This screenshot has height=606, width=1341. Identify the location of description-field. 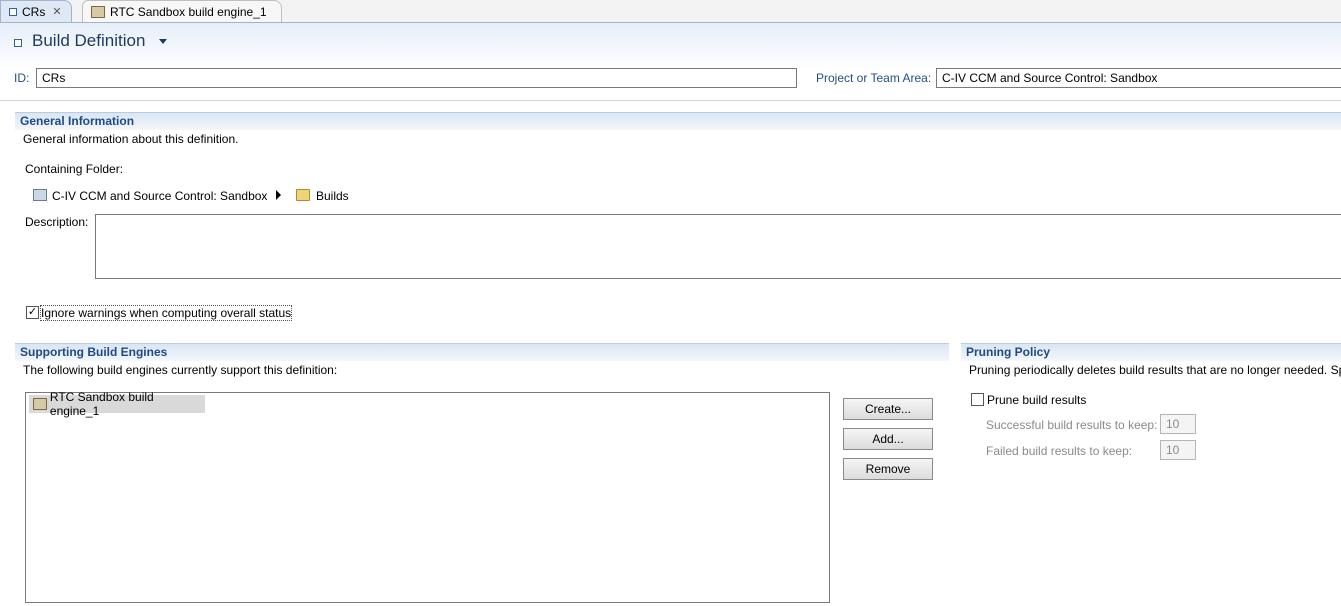
(718, 246).